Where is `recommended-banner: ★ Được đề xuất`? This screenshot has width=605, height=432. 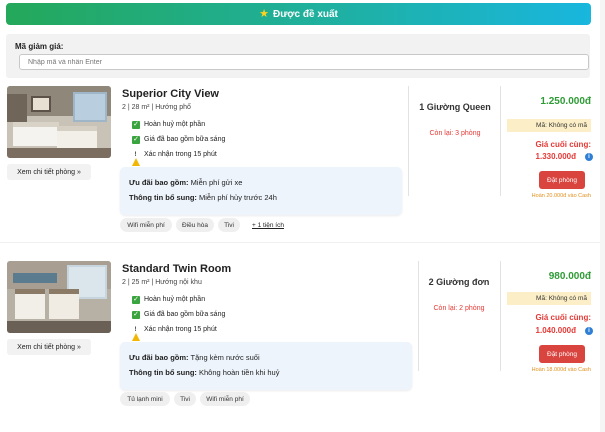
recommended-banner: ★ Được đề xuất is located at coordinates (298, 14).